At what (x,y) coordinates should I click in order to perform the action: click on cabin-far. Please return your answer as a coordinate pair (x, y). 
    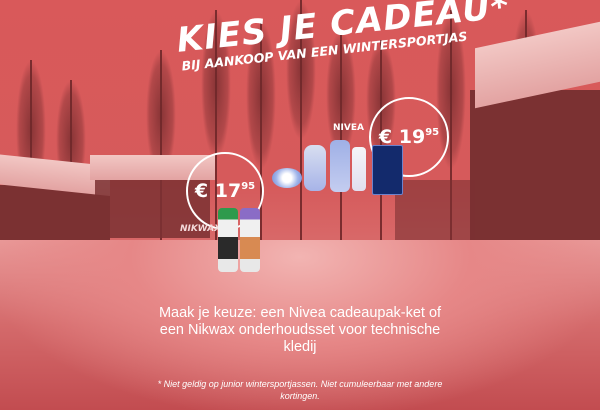
    Looking at the image, I should click on (435, 212).